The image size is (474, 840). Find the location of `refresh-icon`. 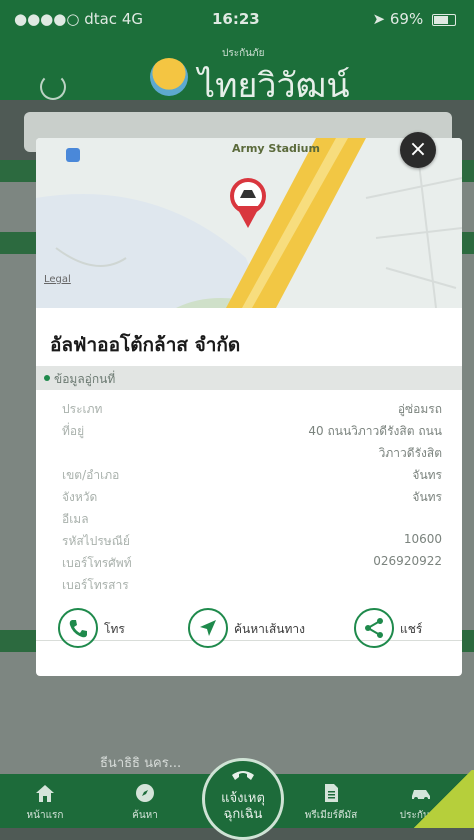

refresh-icon is located at coordinates (53, 87).